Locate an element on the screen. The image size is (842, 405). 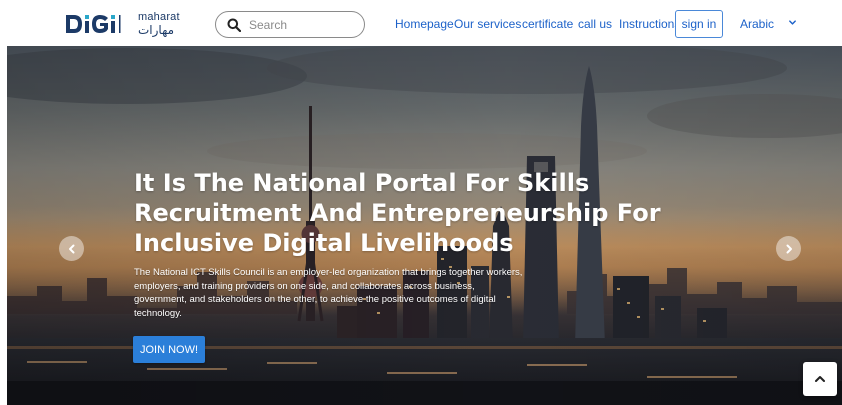
search-box is located at coordinates (290, 24).